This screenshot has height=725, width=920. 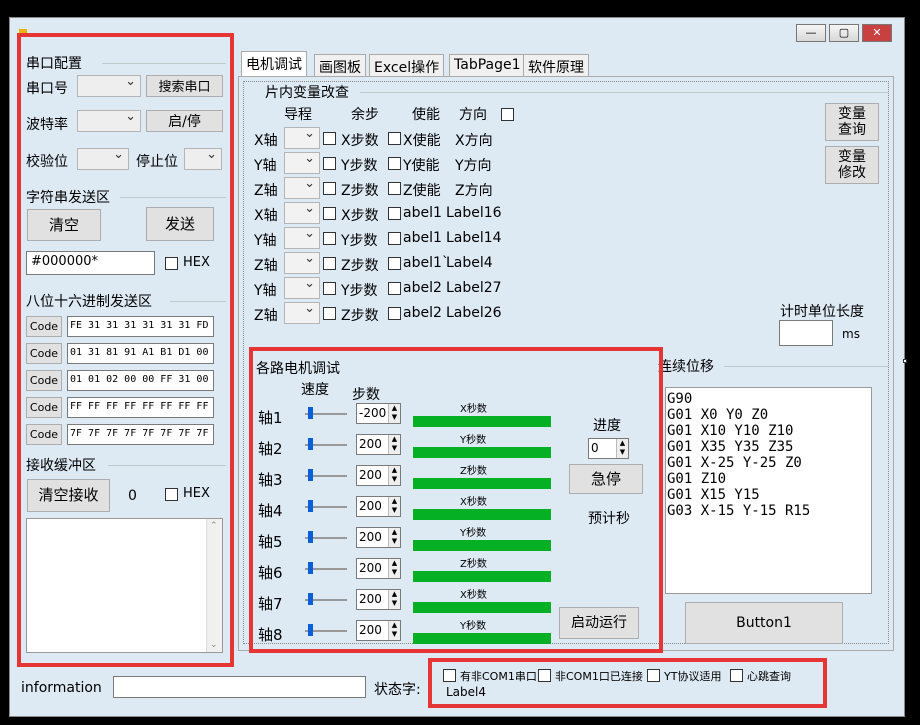 What do you see at coordinates (214, 526) in the screenshot?
I see `scroll-up-icon: ⌃` at bounding box center [214, 526].